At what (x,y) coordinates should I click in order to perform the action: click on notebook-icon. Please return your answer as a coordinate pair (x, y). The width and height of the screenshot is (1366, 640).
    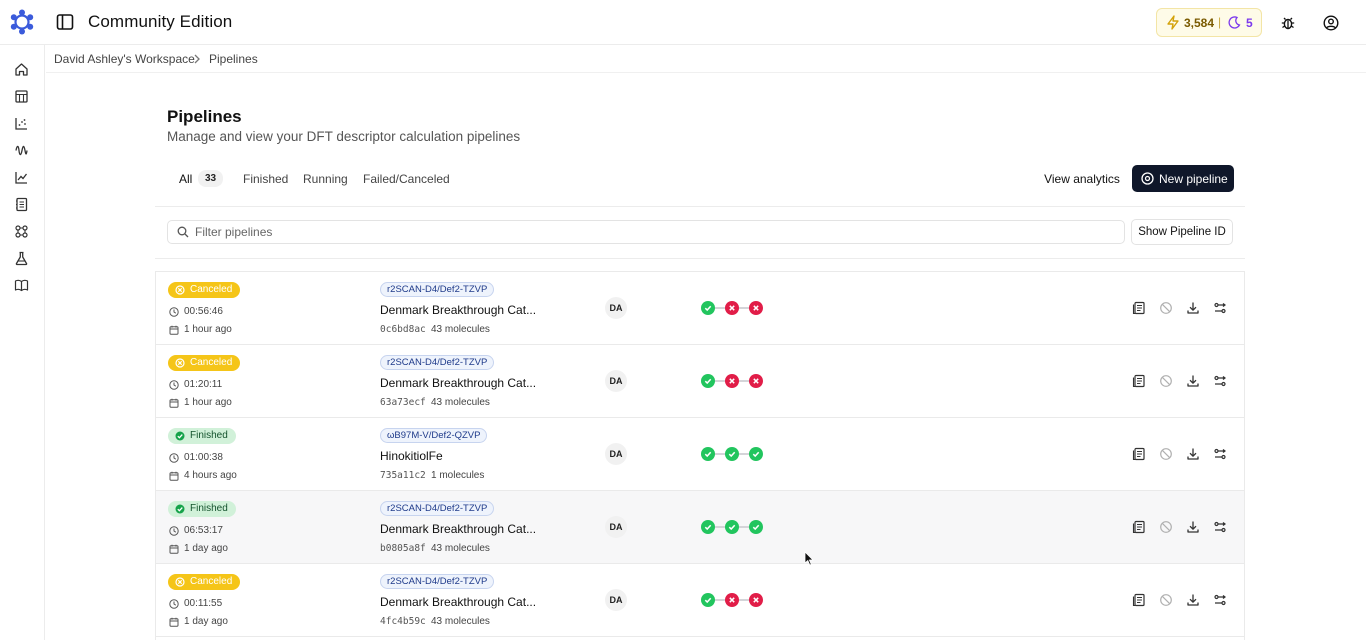
    Looking at the image, I should click on (21, 204).